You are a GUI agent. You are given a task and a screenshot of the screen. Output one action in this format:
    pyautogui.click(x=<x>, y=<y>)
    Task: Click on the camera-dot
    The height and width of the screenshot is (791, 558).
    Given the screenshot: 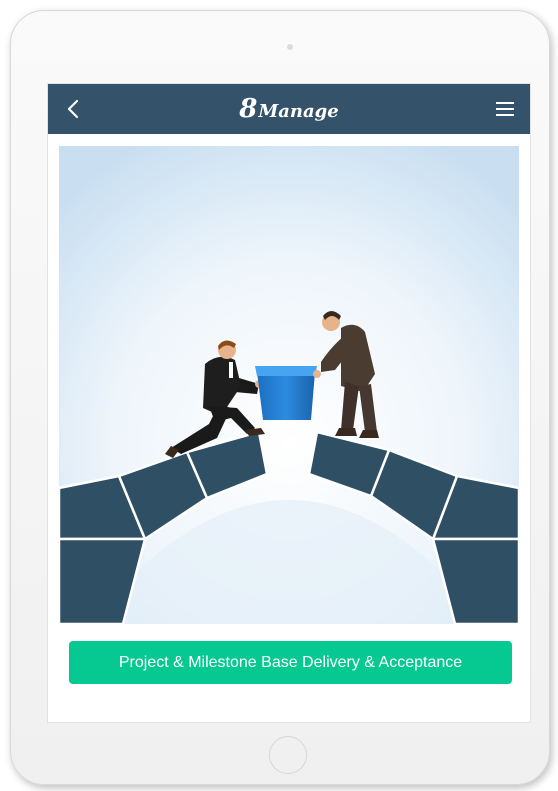 What is the action you would take?
    pyautogui.click(x=290, y=47)
    